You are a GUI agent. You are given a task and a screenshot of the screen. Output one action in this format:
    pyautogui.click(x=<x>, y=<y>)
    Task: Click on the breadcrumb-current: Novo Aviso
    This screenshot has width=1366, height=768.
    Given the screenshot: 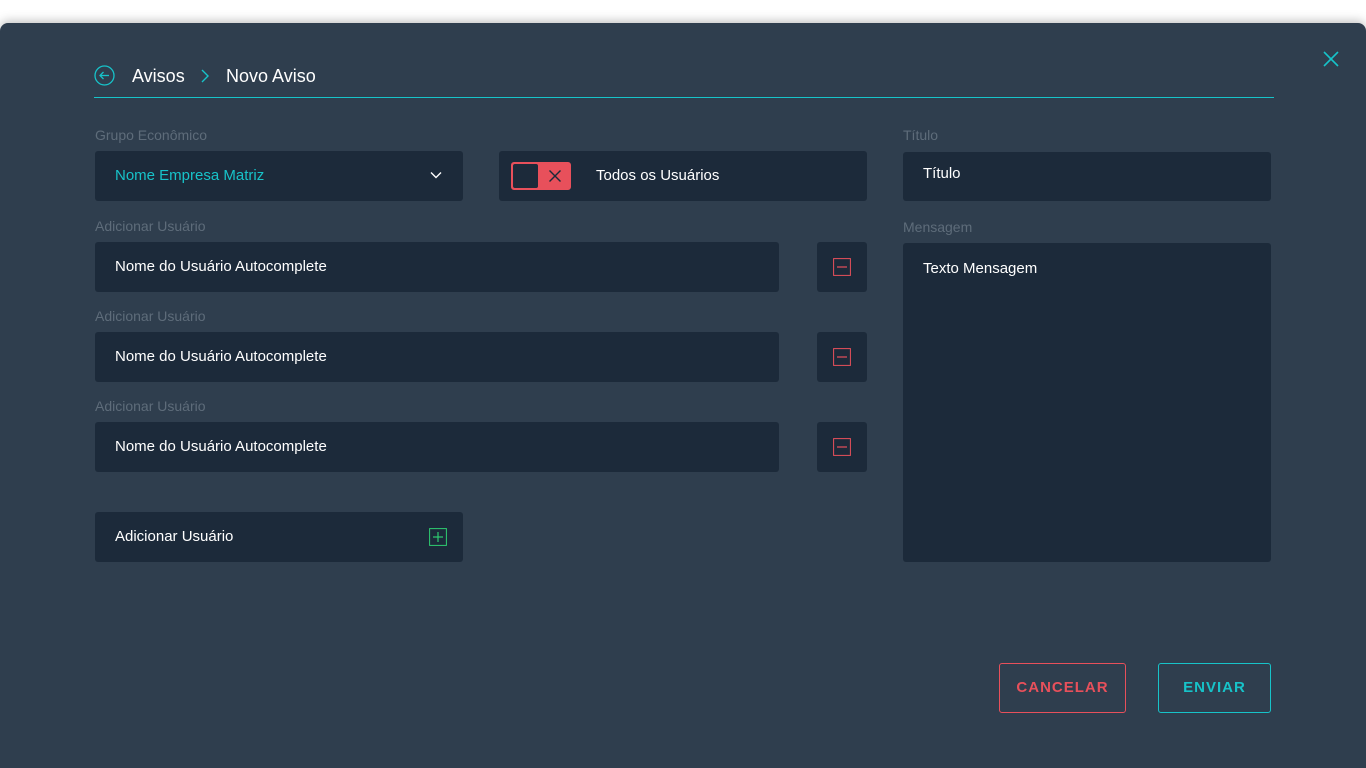 What is the action you would take?
    pyautogui.click(x=271, y=76)
    